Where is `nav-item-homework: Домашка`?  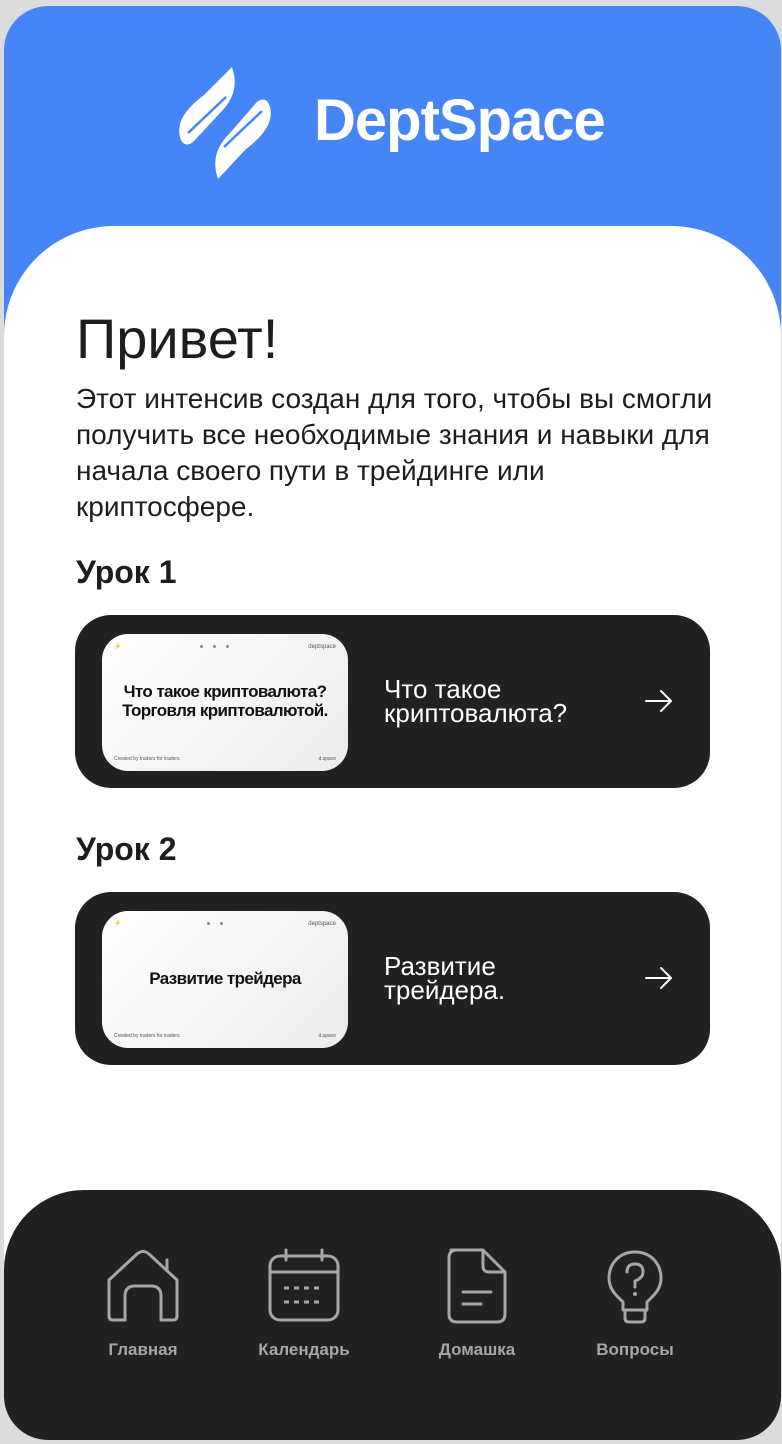 nav-item-homework: Домашка is located at coordinates (477, 1303).